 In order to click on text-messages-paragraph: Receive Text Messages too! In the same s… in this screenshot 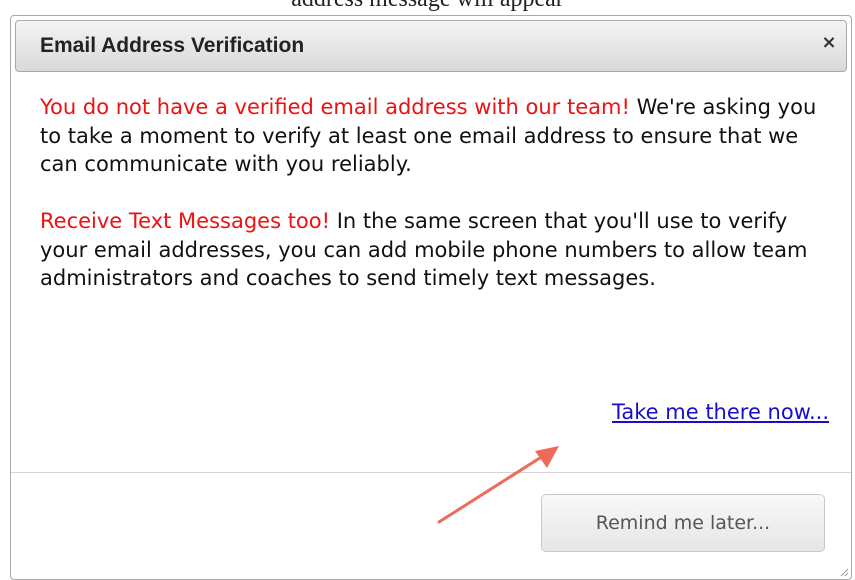, I will do `click(440, 250)`.